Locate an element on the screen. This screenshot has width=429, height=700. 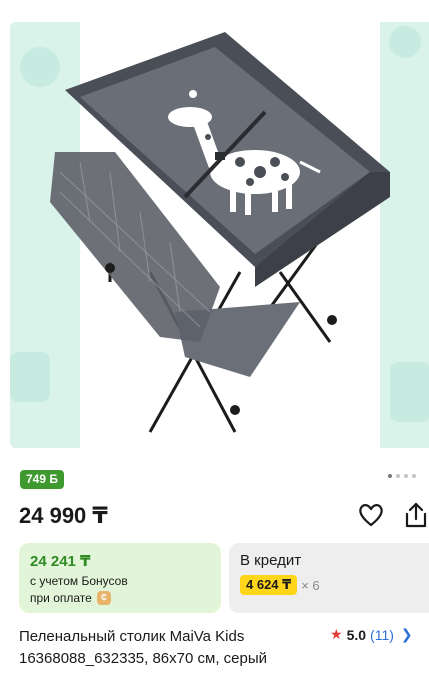
product-rating: ★ 5.0 (11) ❯ is located at coordinates (371, 634).